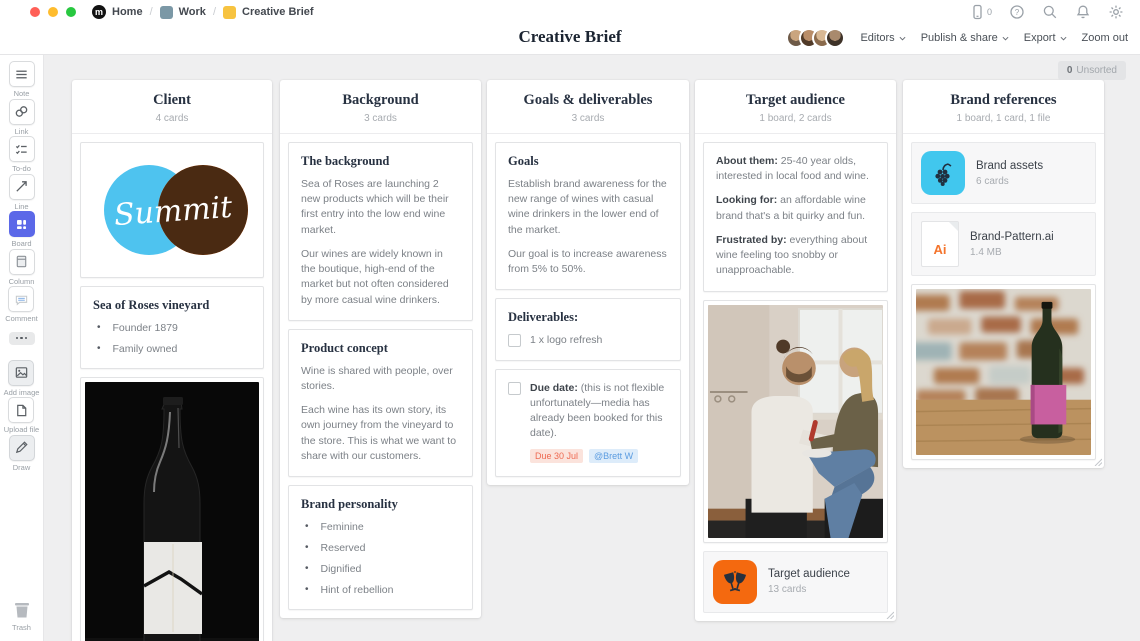 This screenshot has height=641, width=1140. I want to click on more-tools-button, so click(21, 338).